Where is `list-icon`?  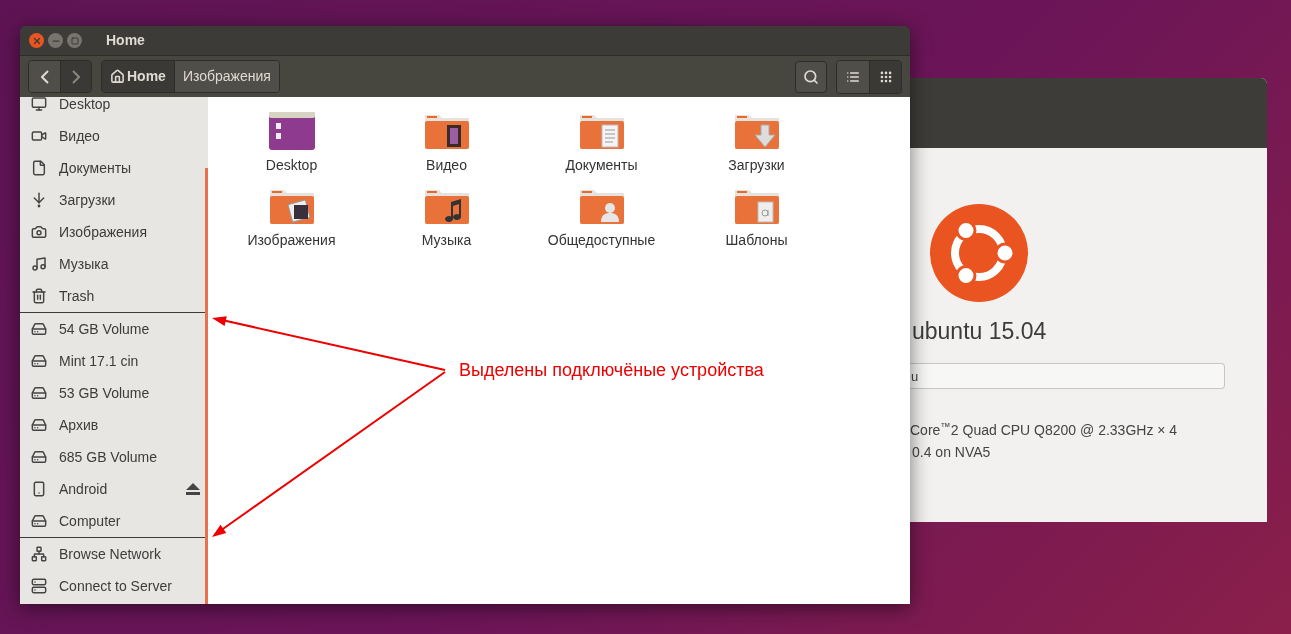
list-icon is located at coordinates (853, 76).